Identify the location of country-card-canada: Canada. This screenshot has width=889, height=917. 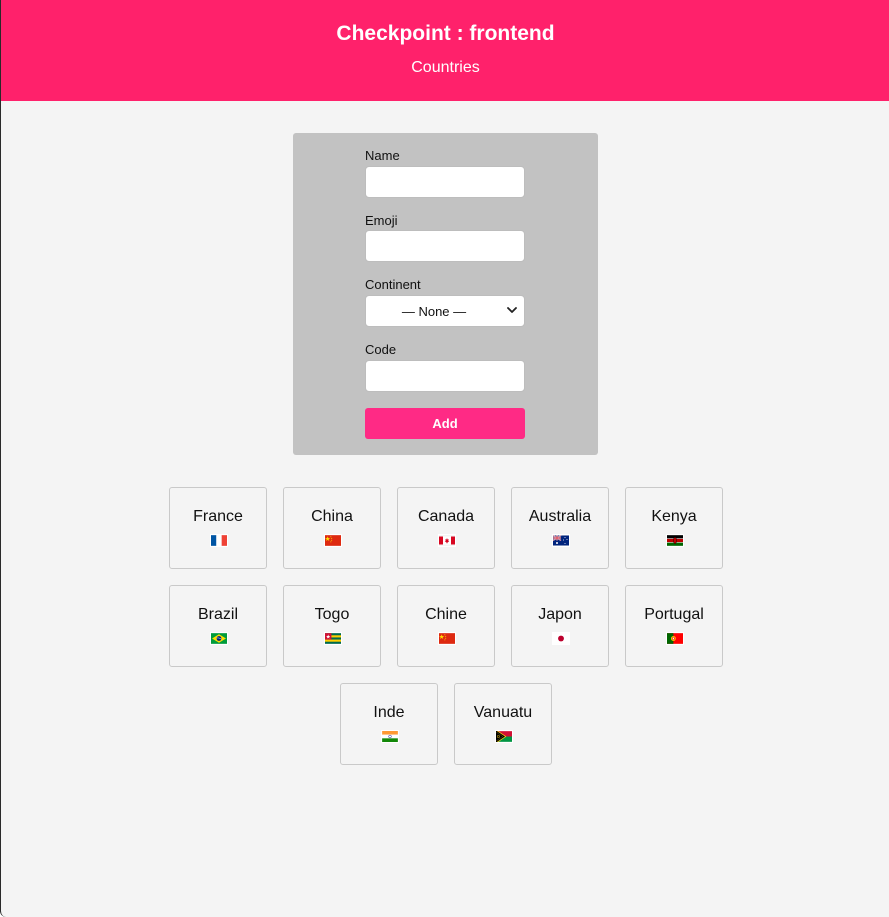
(446, 528).